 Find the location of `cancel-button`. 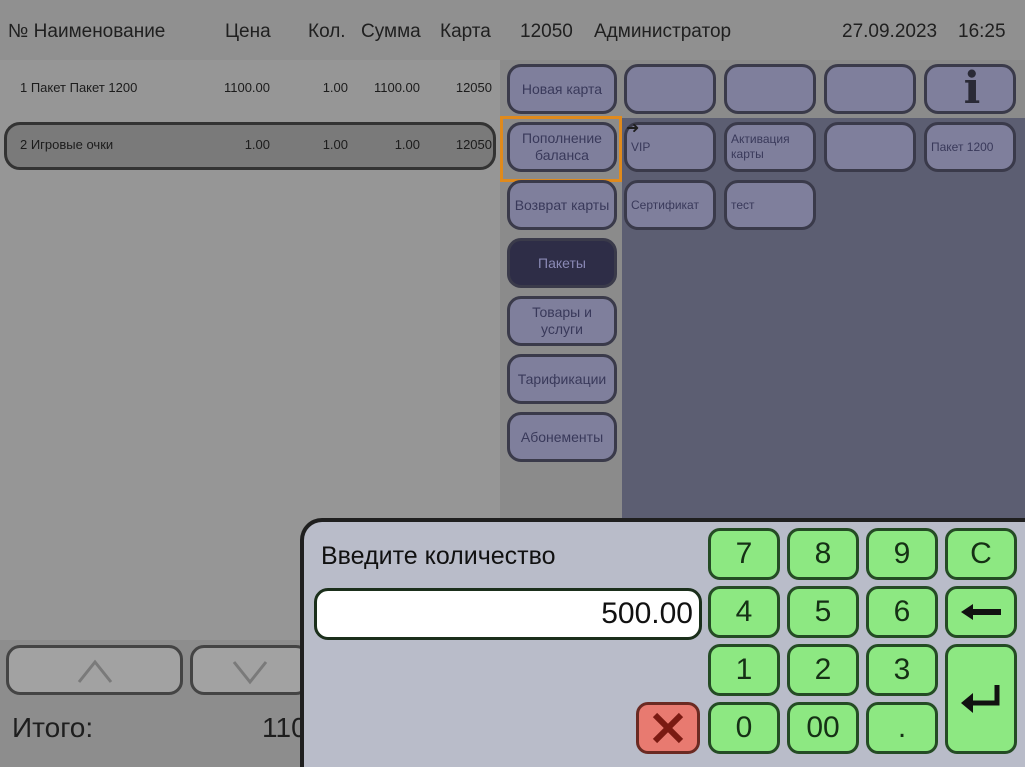

cancel-button is located at coordinates (668, 728).